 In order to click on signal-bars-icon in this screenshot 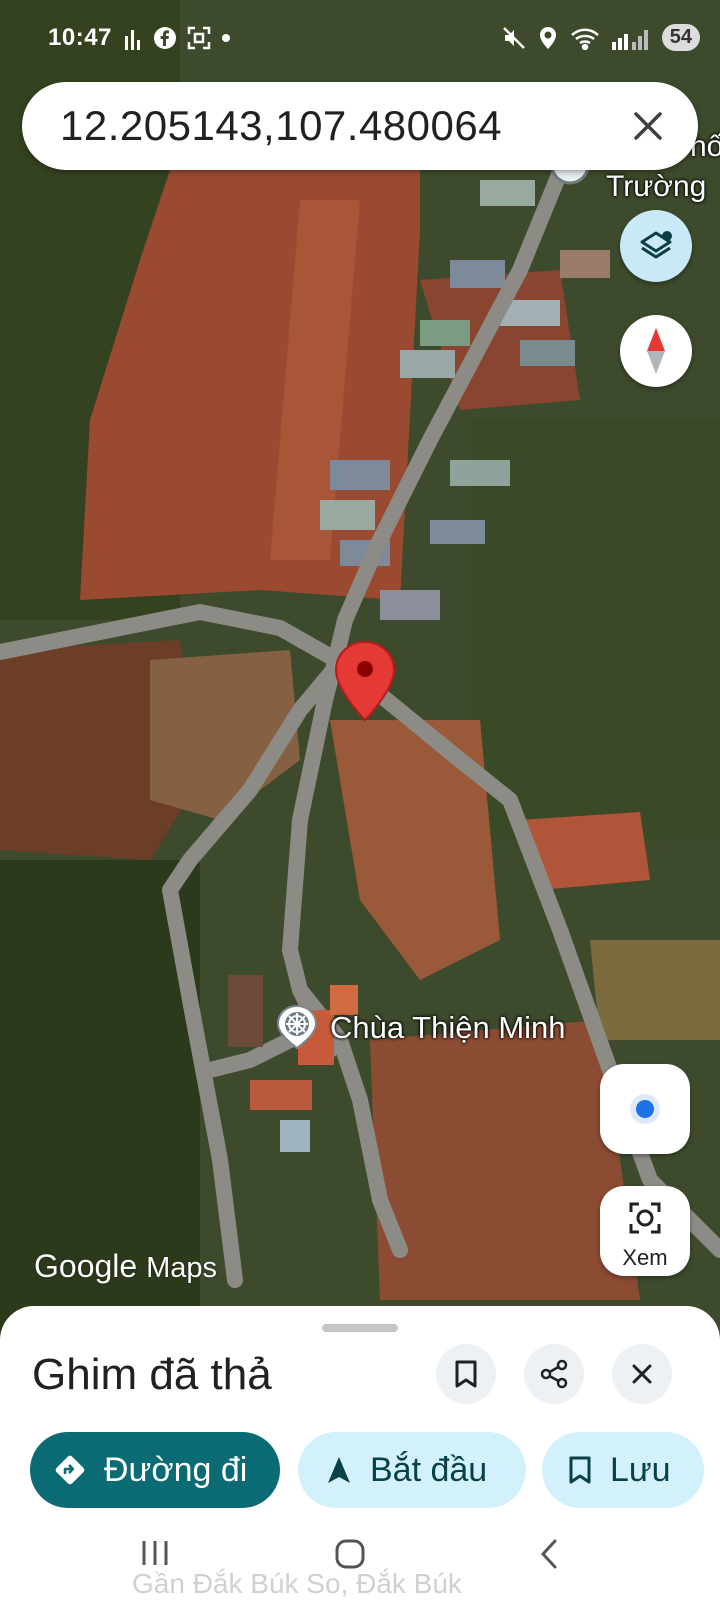, I will do `click(132, 40)`.